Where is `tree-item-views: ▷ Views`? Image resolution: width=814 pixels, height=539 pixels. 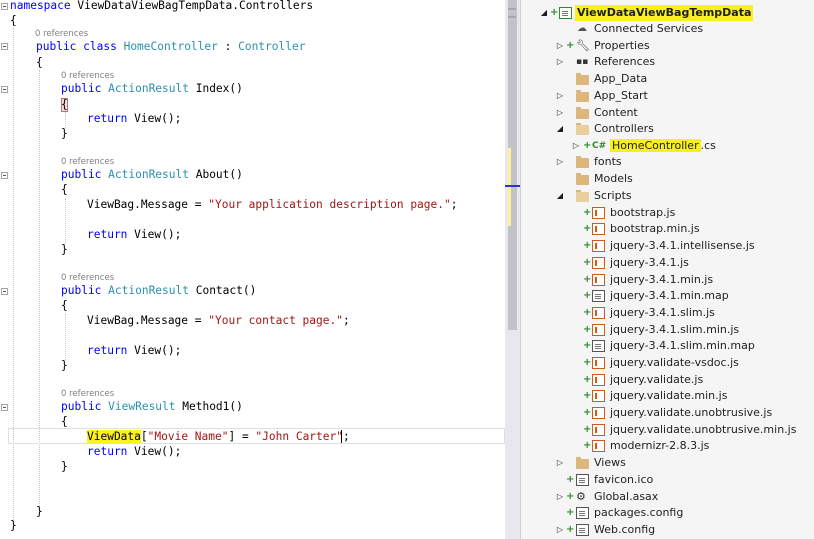
tree-item-views: ▷ Views is located at coordinates (667, 463).